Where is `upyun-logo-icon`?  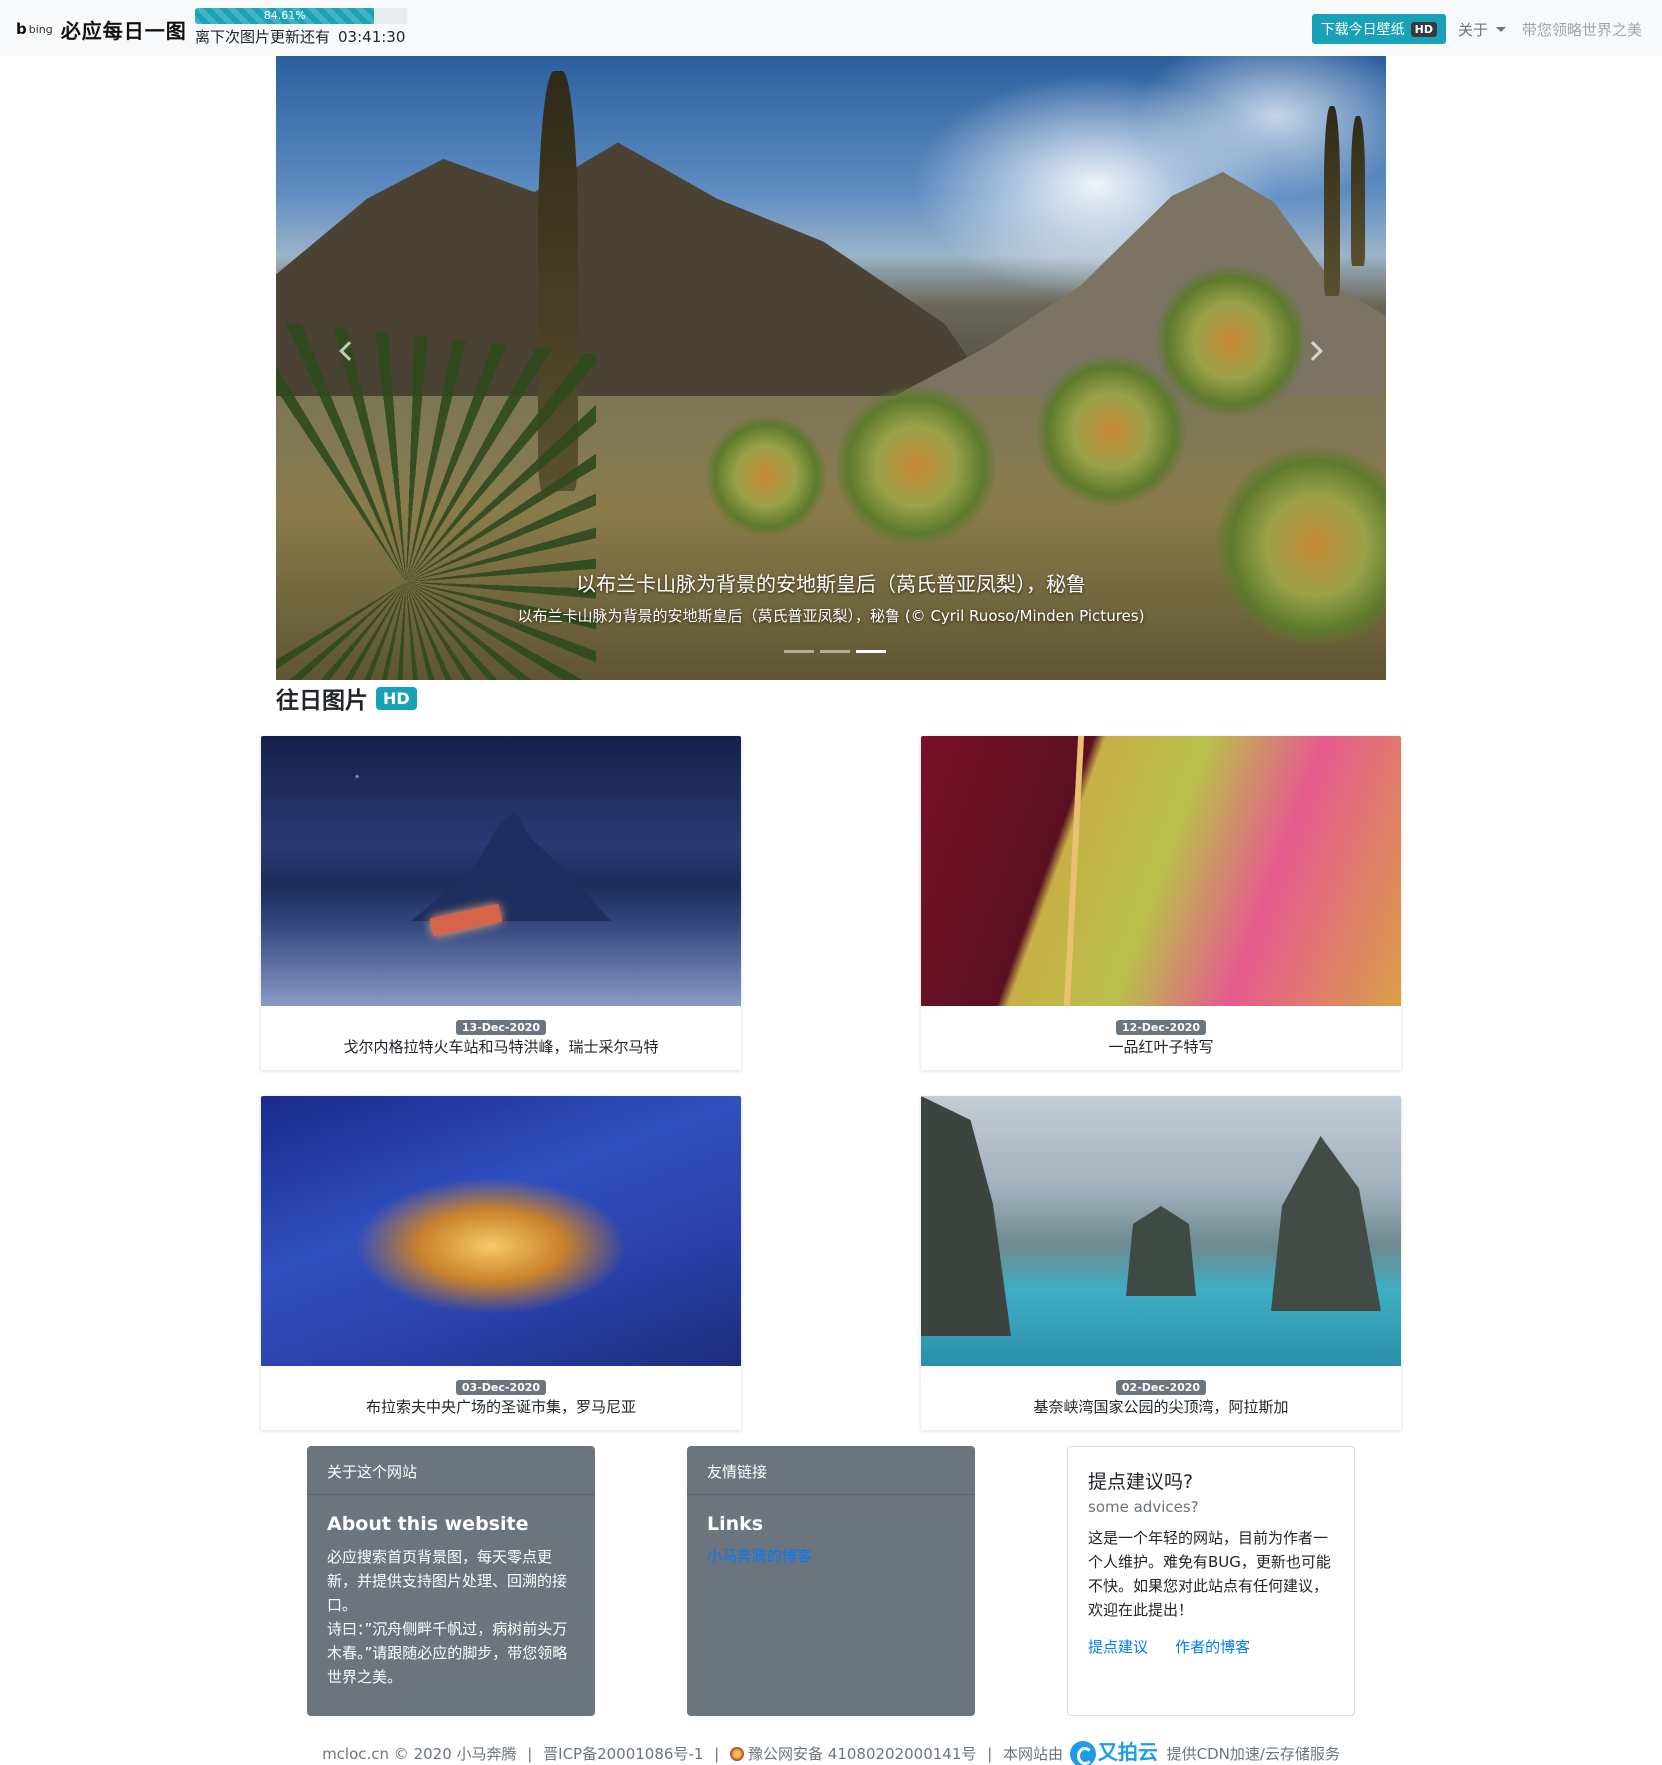 upyun-logo-icon is located at coordinates (1082, 1753).